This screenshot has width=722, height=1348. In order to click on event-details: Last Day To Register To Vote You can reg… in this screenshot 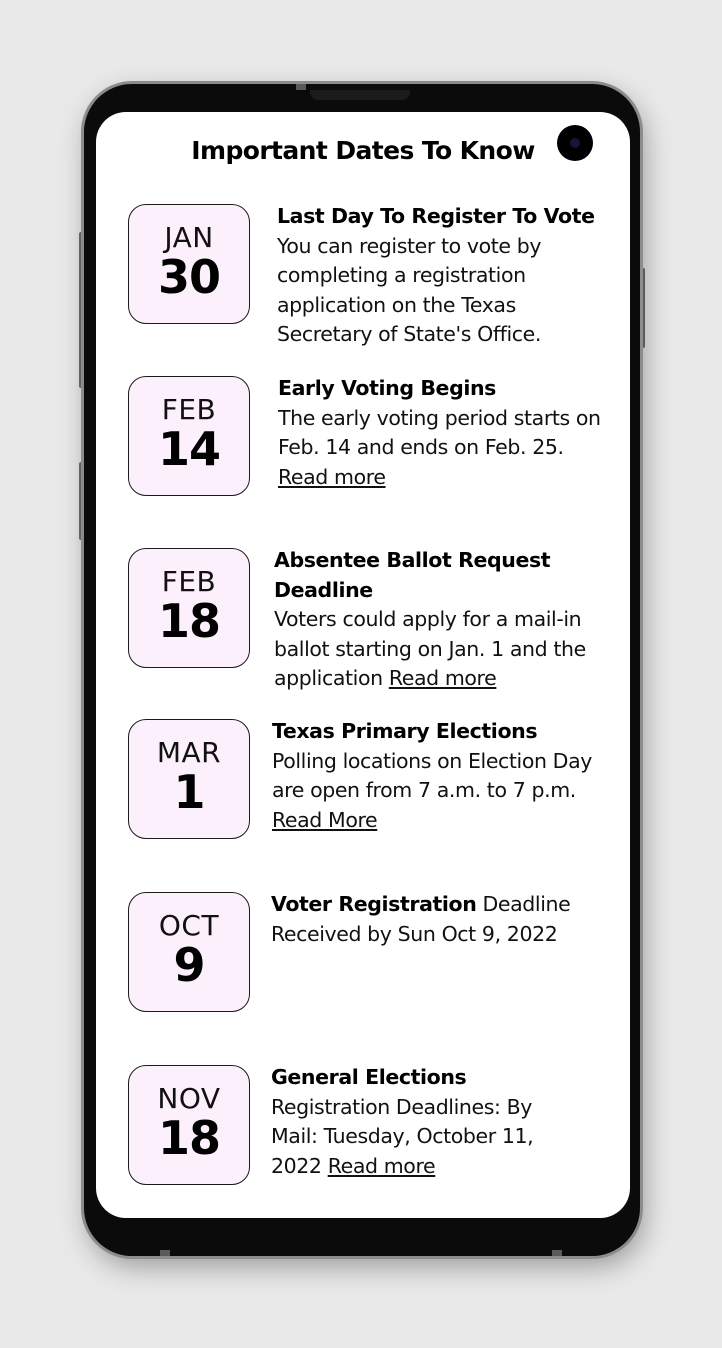, I will do `click(442, 276)`.